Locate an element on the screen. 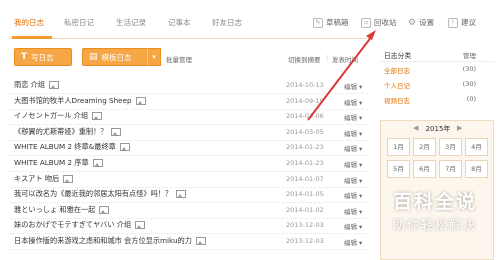  template-diary-label: 模板日志 is located at coordinates (116, 57).